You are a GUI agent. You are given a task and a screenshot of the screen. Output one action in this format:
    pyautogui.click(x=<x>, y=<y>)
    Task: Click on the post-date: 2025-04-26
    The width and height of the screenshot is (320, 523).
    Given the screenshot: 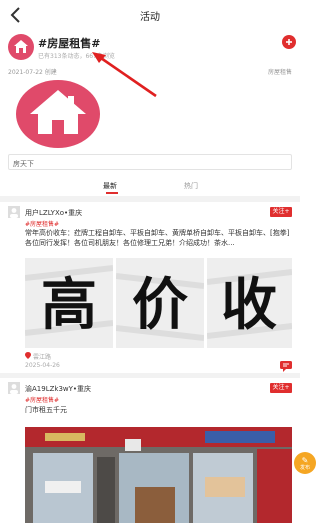 What is the action you would take?
    pyautogui.click(x=42, y=365)
    